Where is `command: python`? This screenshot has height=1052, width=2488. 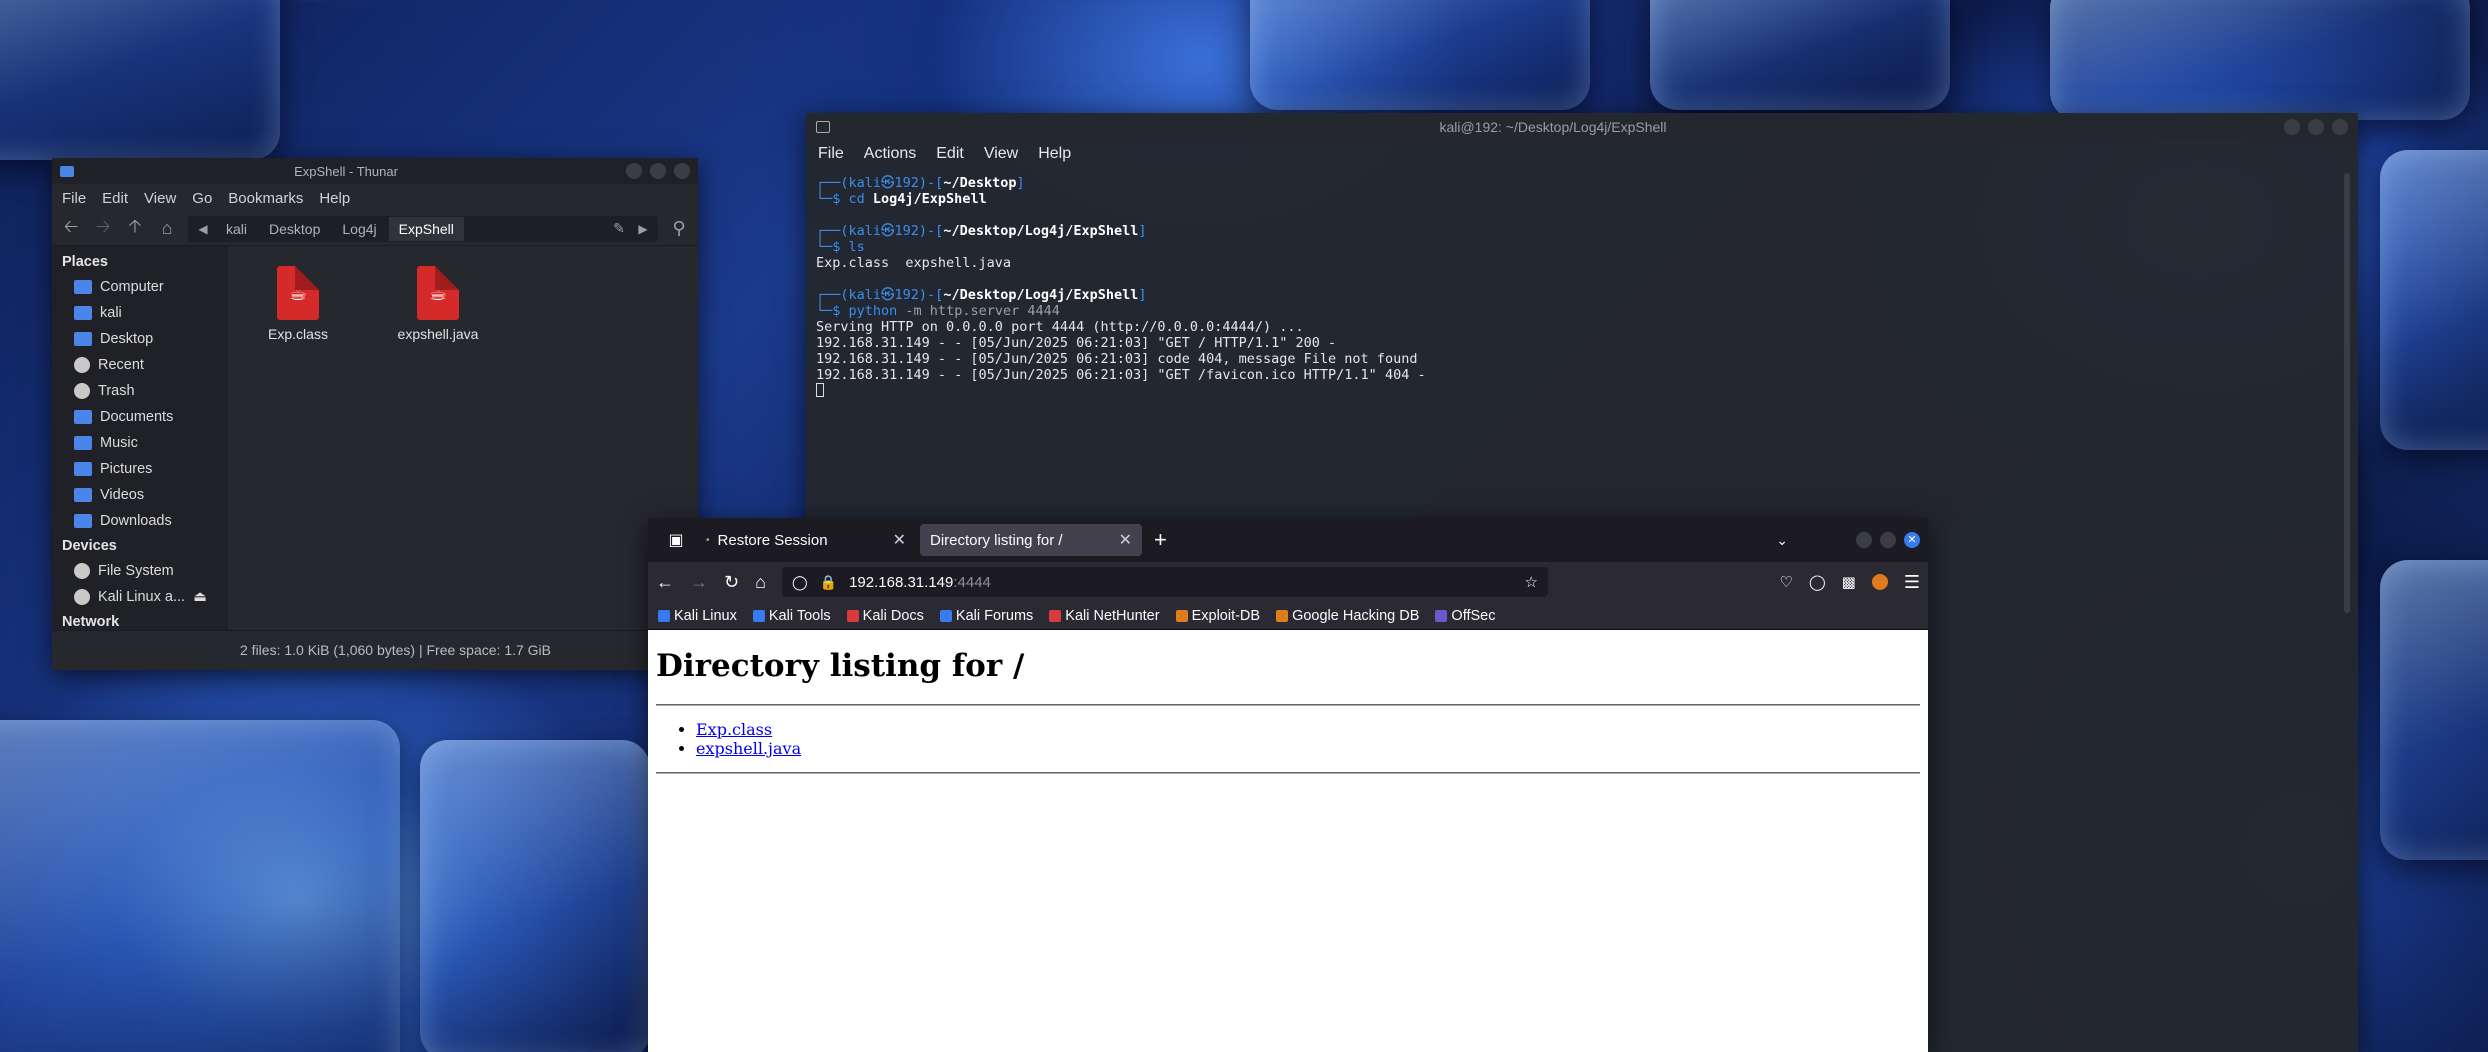
command: python is located at coordinates (873, 311).